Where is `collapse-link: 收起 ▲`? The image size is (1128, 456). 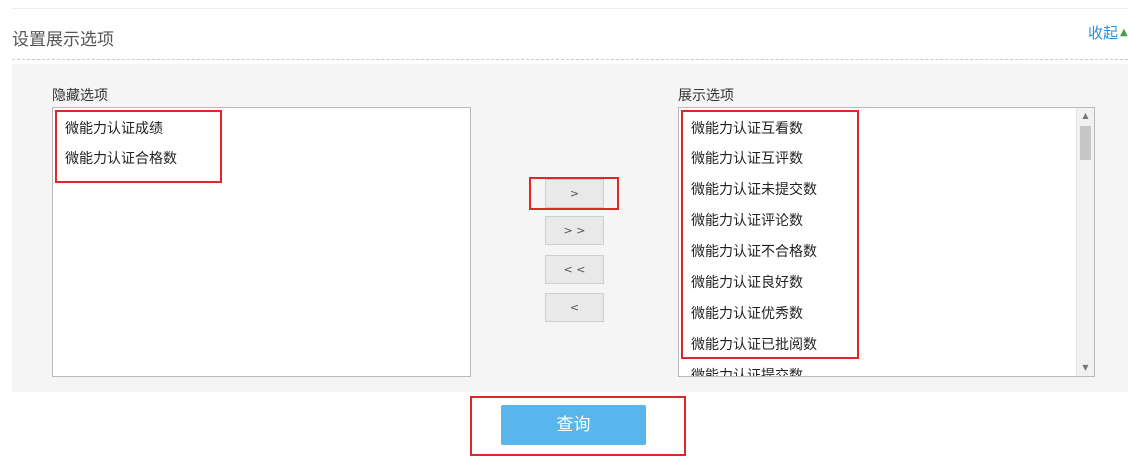 collapse-link: 收起 ▲ is located at coordinates (1108, 32).